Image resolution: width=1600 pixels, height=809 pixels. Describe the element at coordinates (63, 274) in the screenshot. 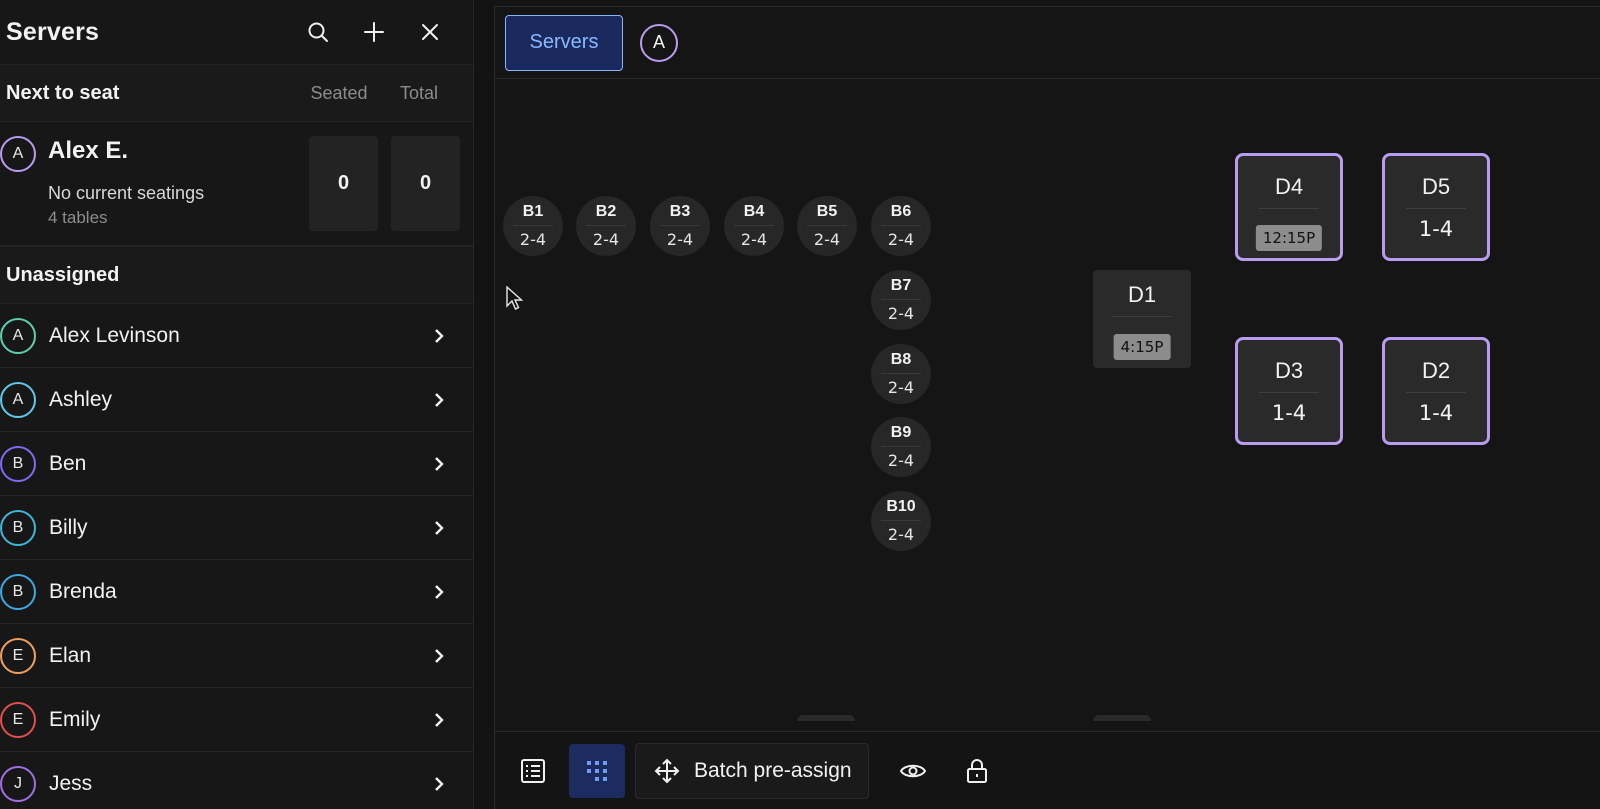

I see `unassigned-title: Unassigned` at that location.